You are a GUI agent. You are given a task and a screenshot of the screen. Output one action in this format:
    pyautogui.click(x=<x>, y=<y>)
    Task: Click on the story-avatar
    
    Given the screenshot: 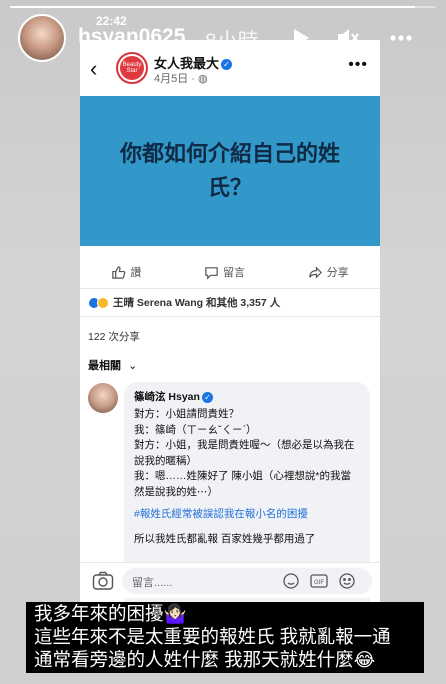 What is the action you would take?
    pyautogui.click(x=42, y=38)
    